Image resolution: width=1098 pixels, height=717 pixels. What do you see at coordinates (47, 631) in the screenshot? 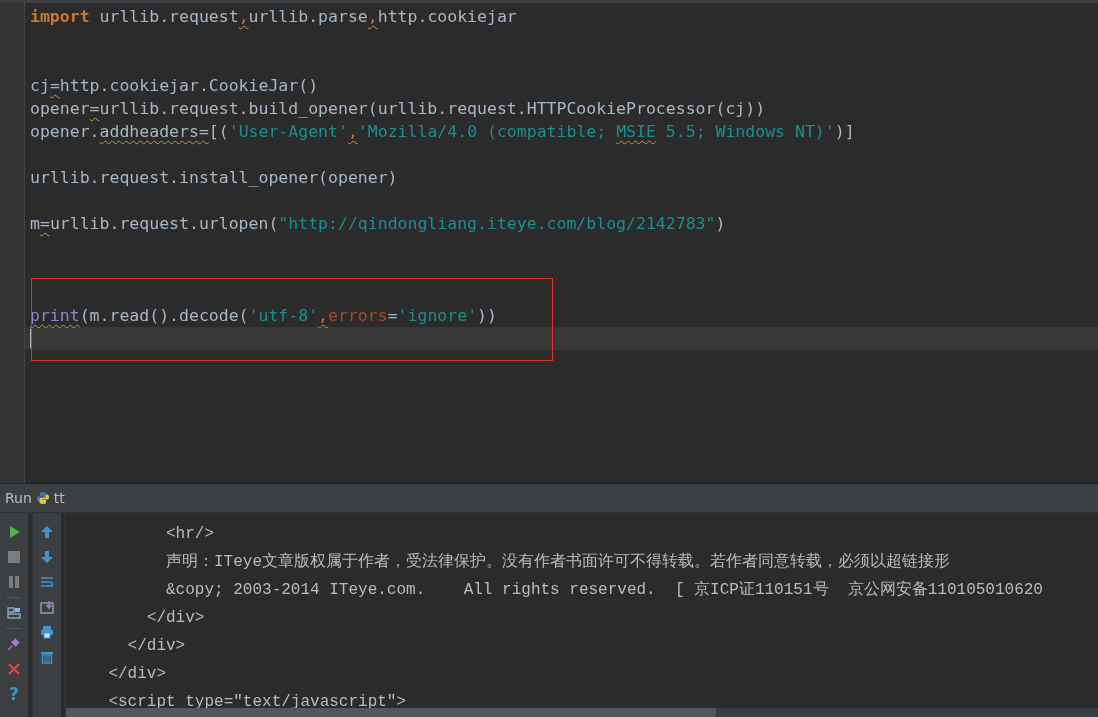
I see `printer-icon` at bounding box center [47, 631].